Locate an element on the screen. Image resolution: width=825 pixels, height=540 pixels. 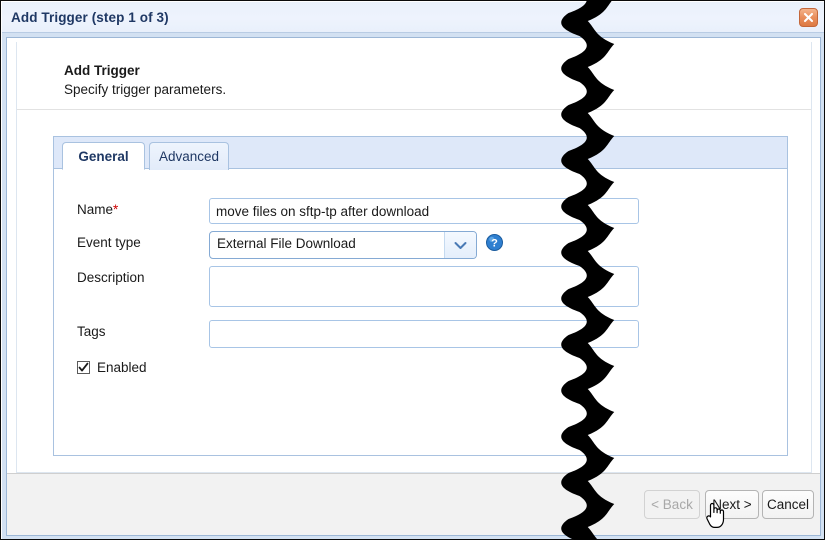
form-row-tags: Tags is located at coordinates (420, 336).